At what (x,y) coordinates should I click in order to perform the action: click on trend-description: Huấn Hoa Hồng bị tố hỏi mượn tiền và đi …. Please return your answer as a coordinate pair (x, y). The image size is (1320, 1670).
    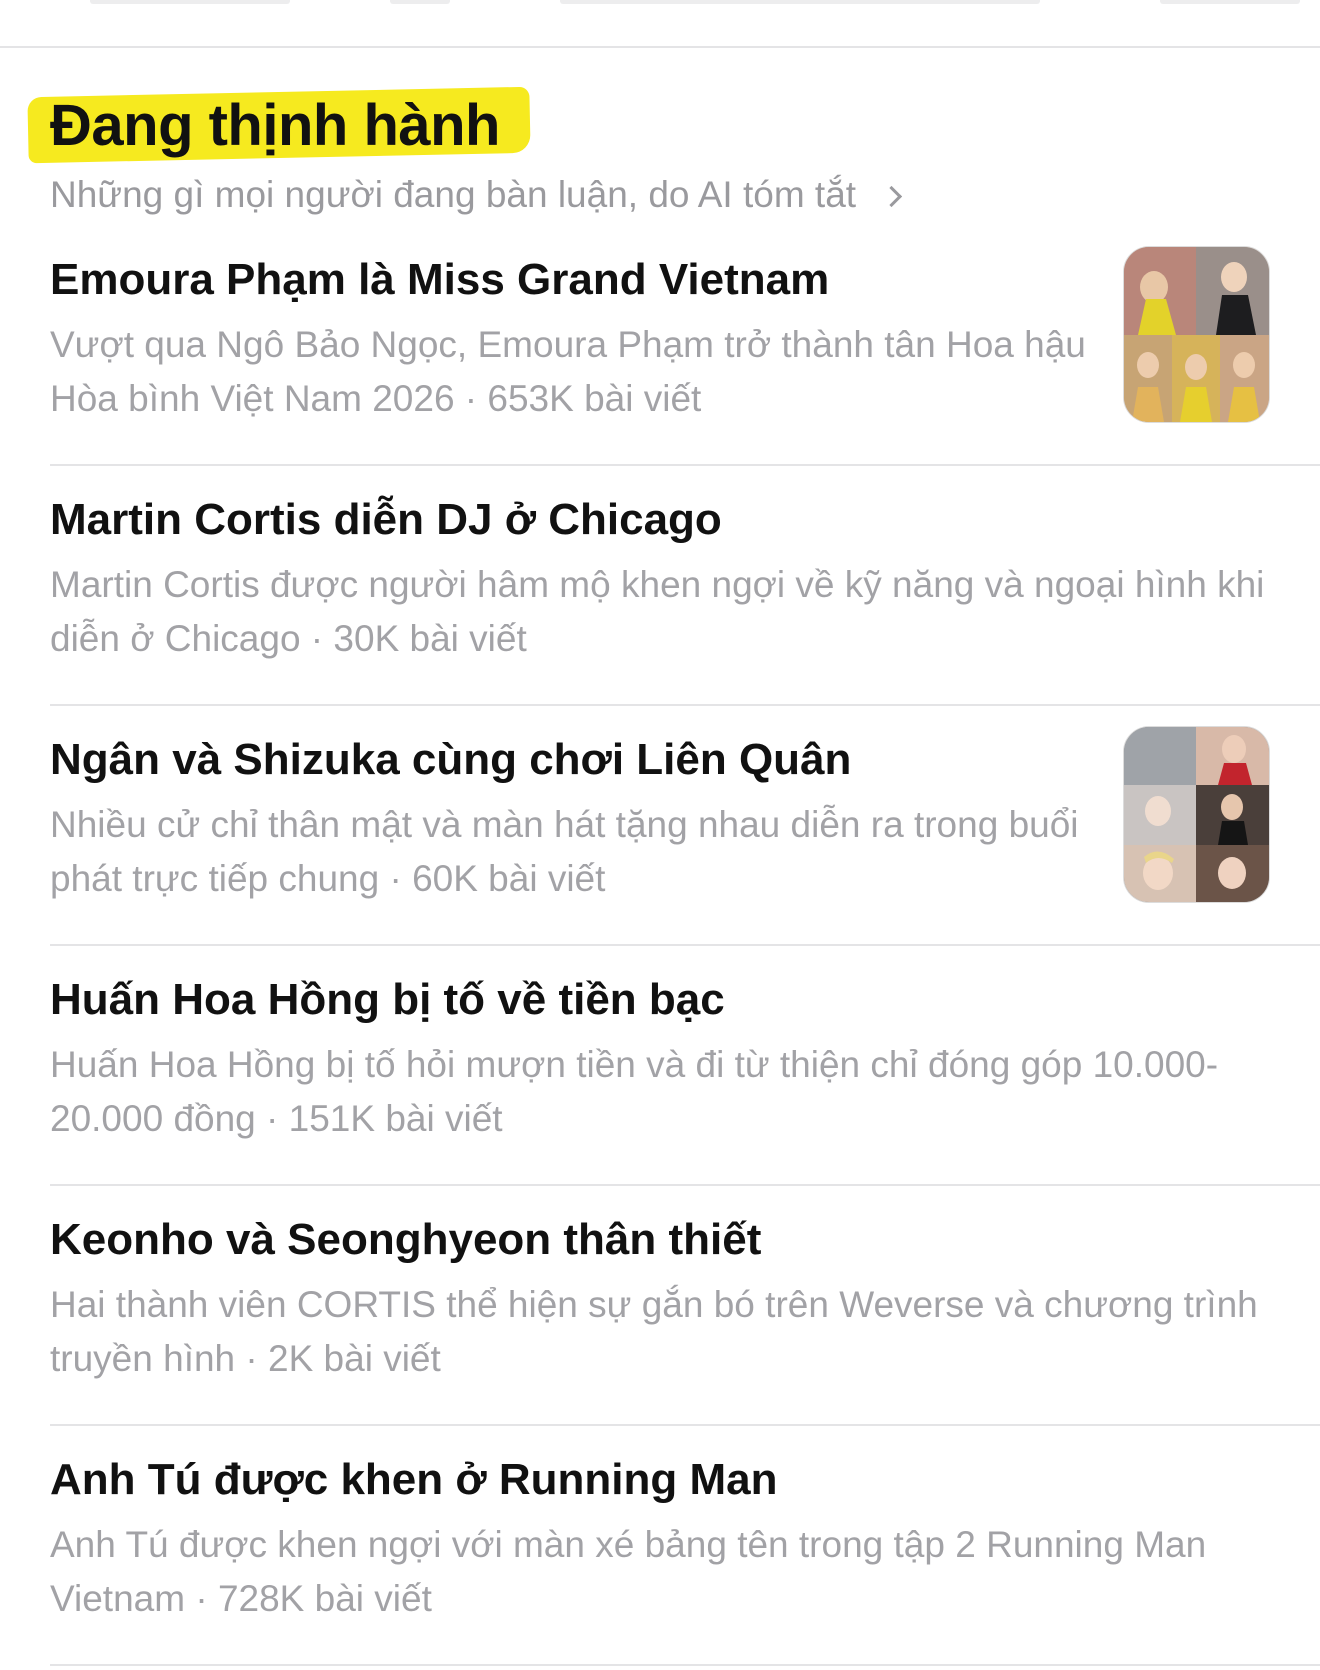
    Looking at the image, I should click on (634, 1091).